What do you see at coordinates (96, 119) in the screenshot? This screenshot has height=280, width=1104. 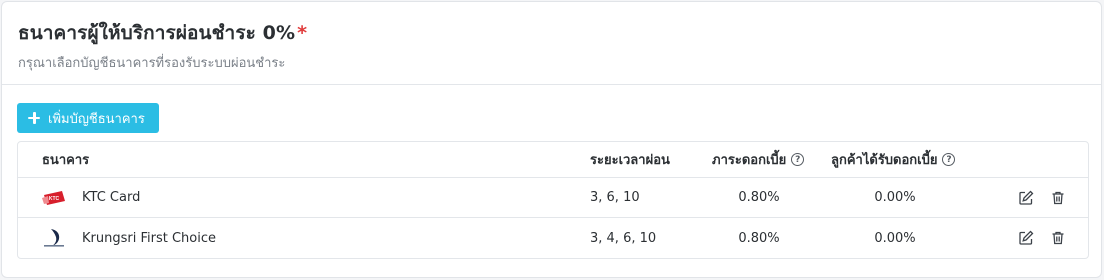 I see `add-bank-account-label: เพิ่มบัญชีธนาคาร` at bounding box center [96, 119].